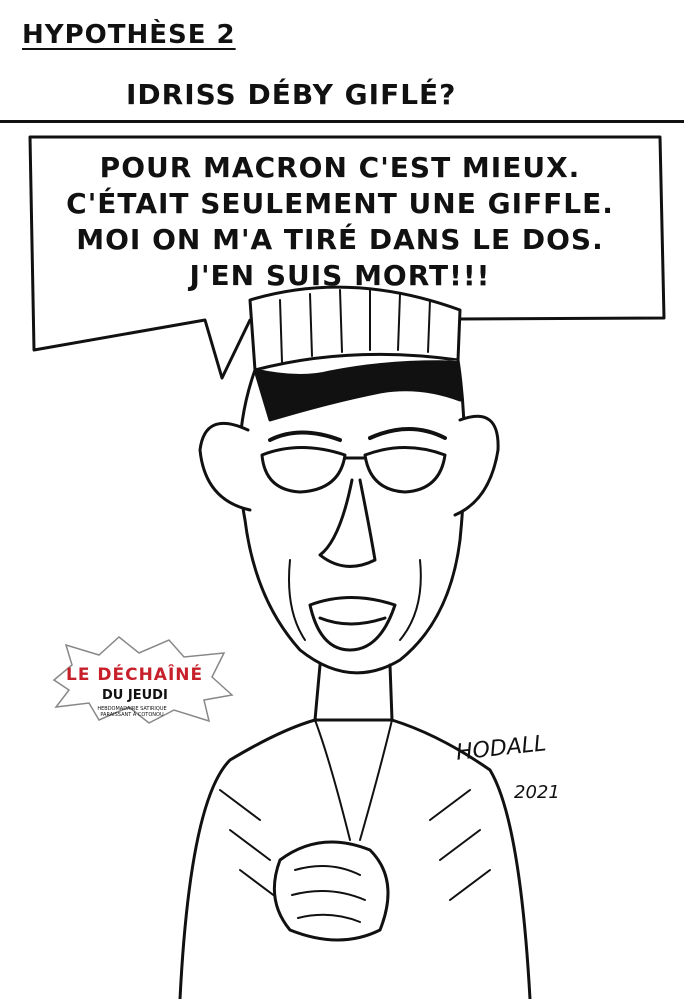 The width and height of the screenshot is (684, 999). What do you see at coordinates (340, 167) in the screenshot?
I see `speech-line: POUR MACRON C'EST MIEUX.` at bounding box center [340, 167].